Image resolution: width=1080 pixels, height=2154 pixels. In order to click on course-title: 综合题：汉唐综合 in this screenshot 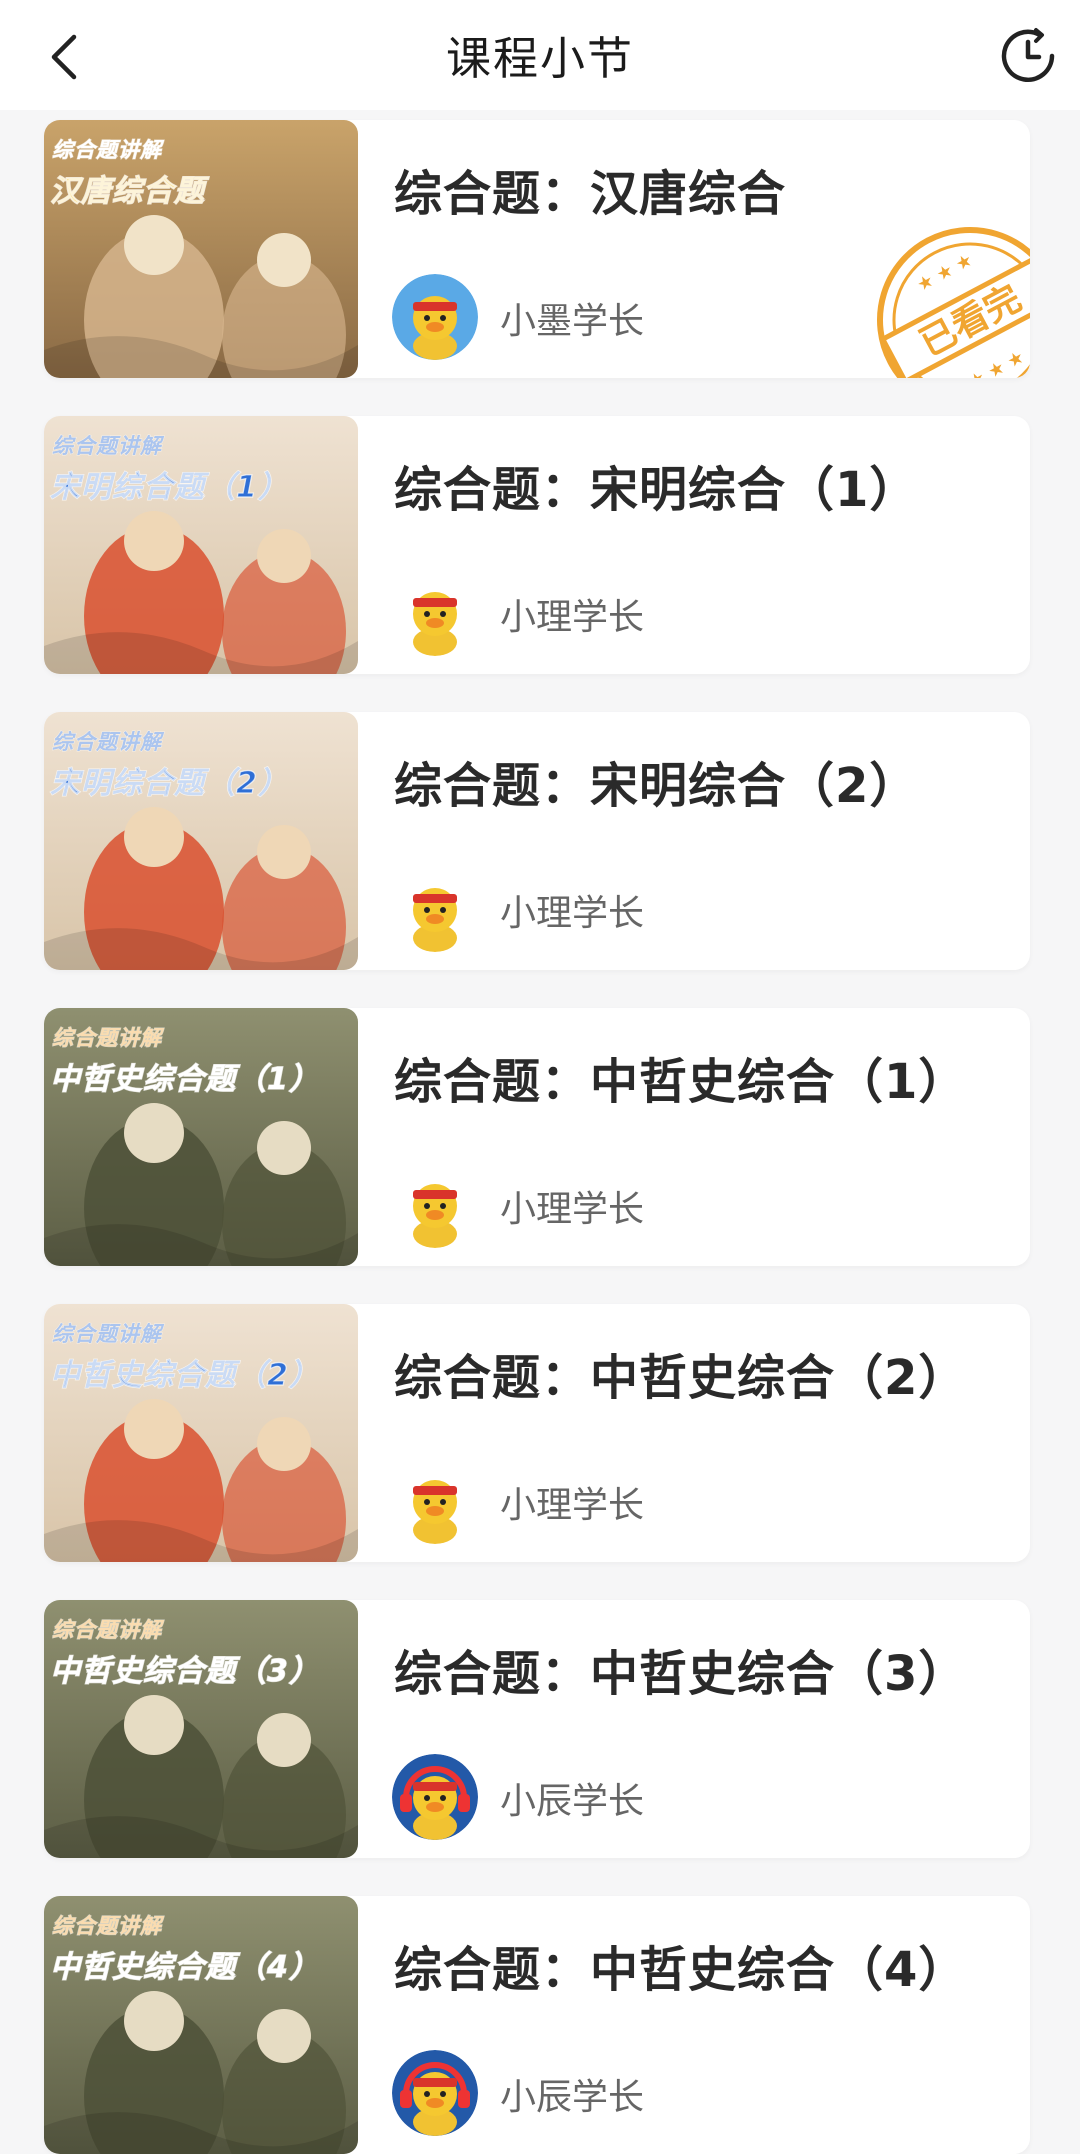, I will do `click(590, 194)`.